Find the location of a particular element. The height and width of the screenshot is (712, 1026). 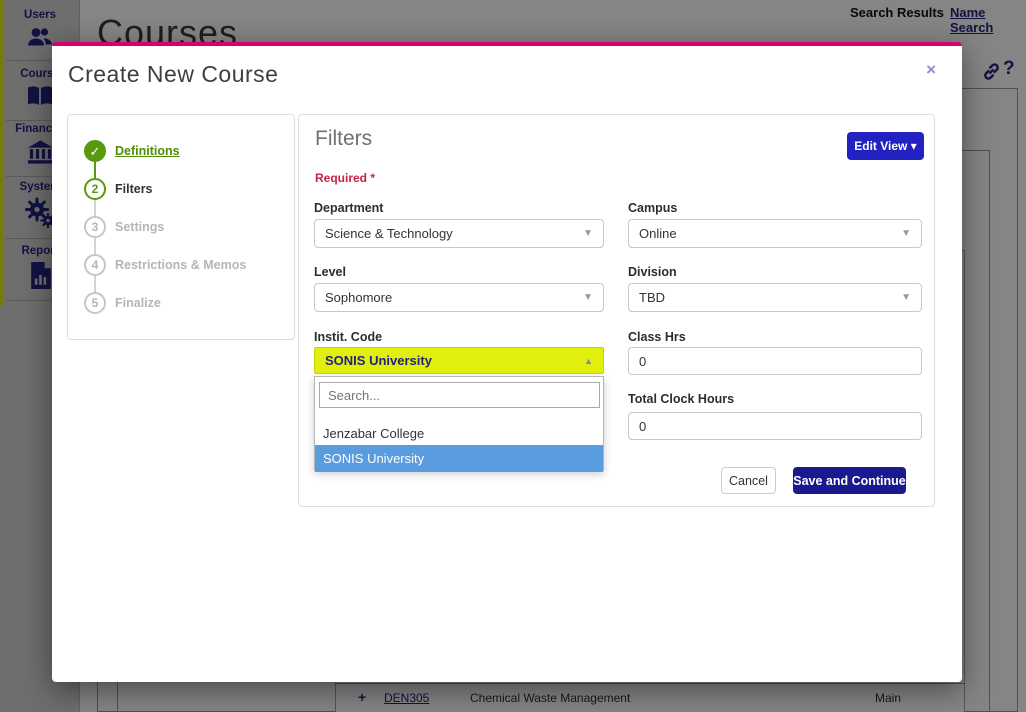

dropdown-option-selected: SONIS University is located at coordinates (459, 458).